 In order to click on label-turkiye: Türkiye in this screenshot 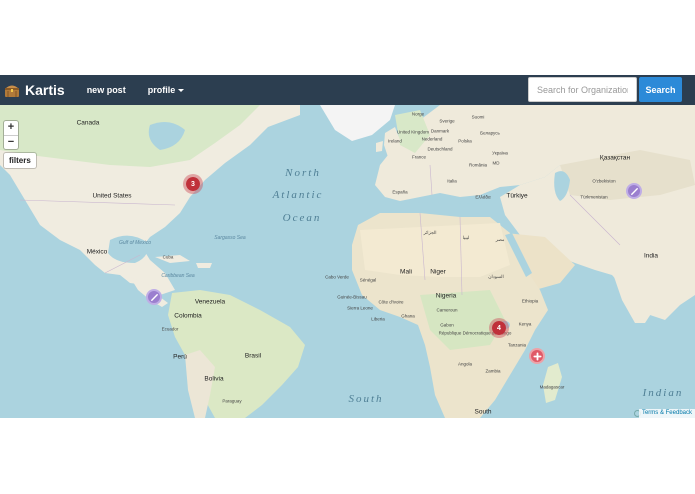, I will do `click(517, 196)`.